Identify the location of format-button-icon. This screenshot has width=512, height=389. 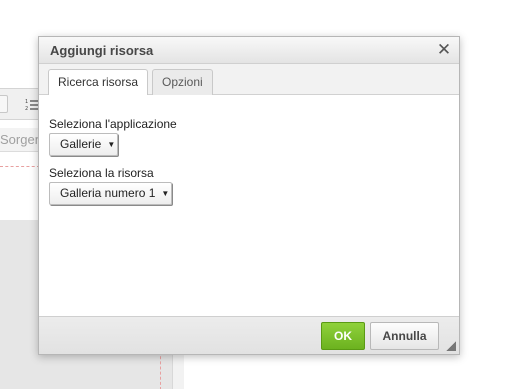
(4, 104).